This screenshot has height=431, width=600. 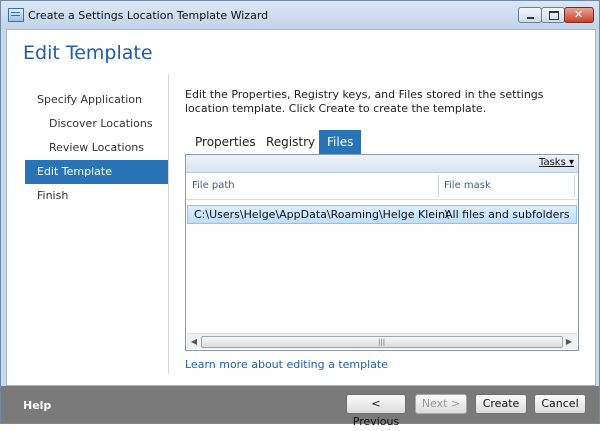 What do you see at coordinates (382, 186) in the screenshot?
I see `grid-header: File path File mask` at bounding box center [382, 186].